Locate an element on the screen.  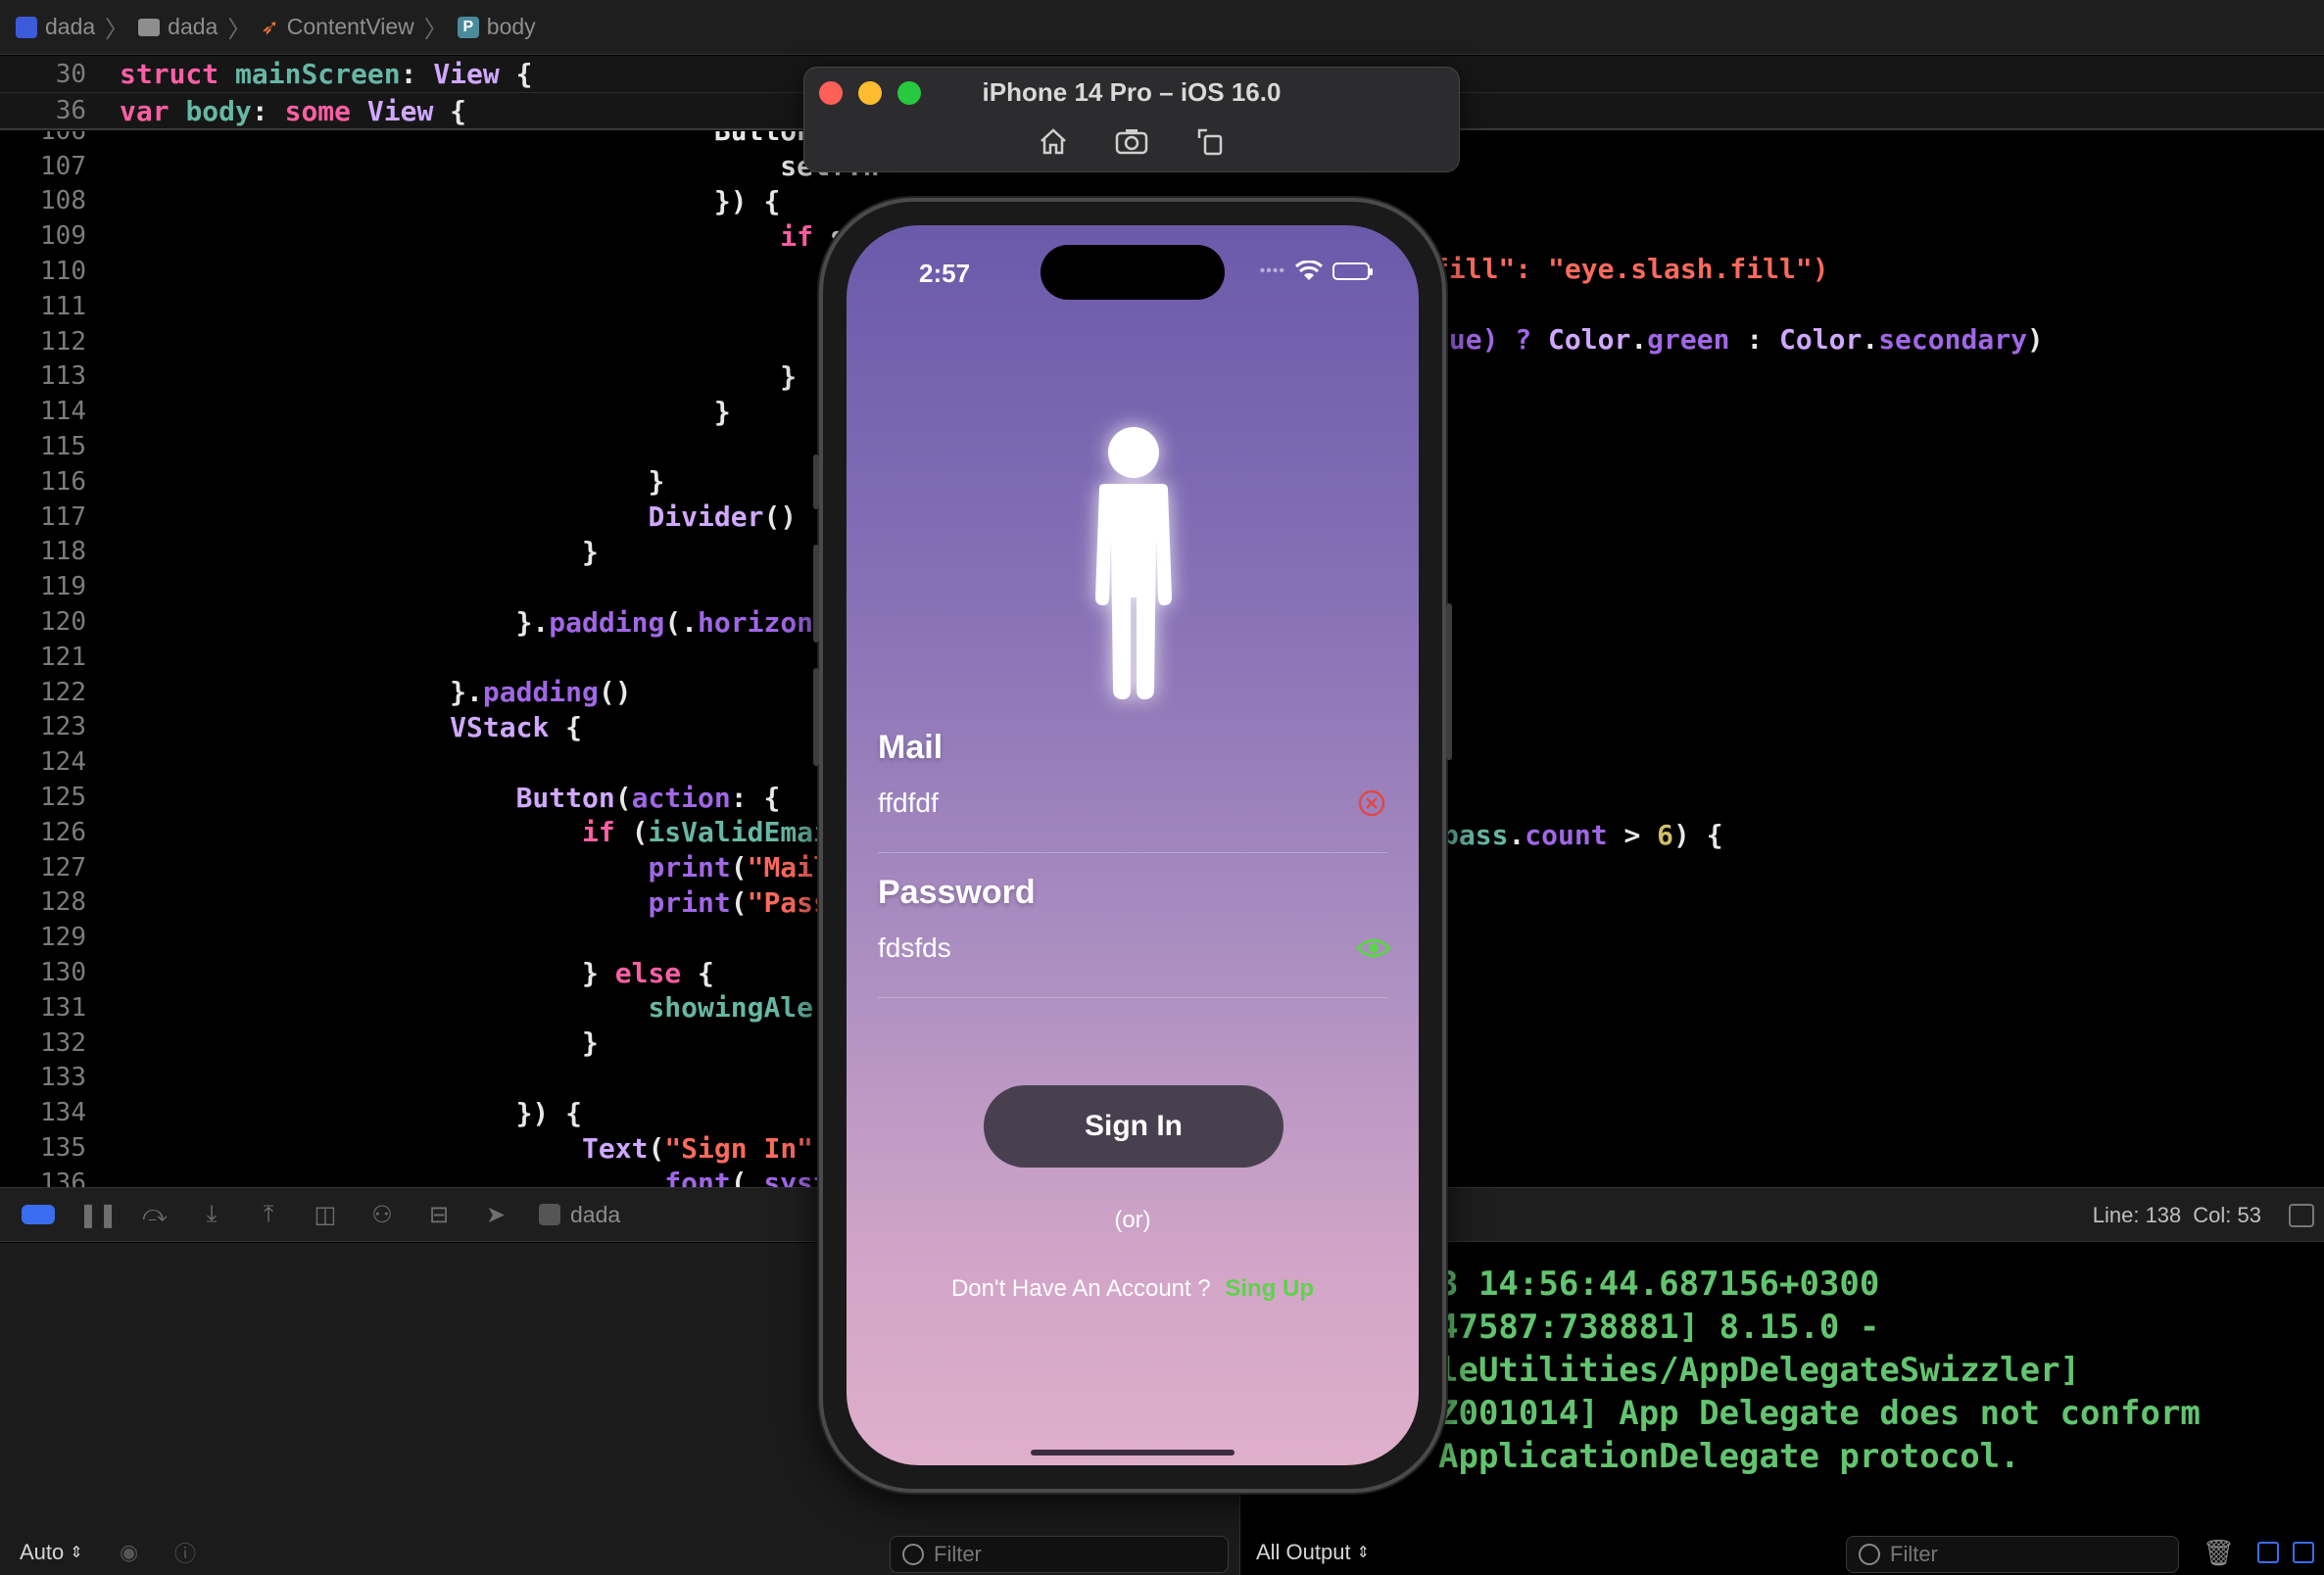
code-text: }.padding() is located at coordinates (376, 693).